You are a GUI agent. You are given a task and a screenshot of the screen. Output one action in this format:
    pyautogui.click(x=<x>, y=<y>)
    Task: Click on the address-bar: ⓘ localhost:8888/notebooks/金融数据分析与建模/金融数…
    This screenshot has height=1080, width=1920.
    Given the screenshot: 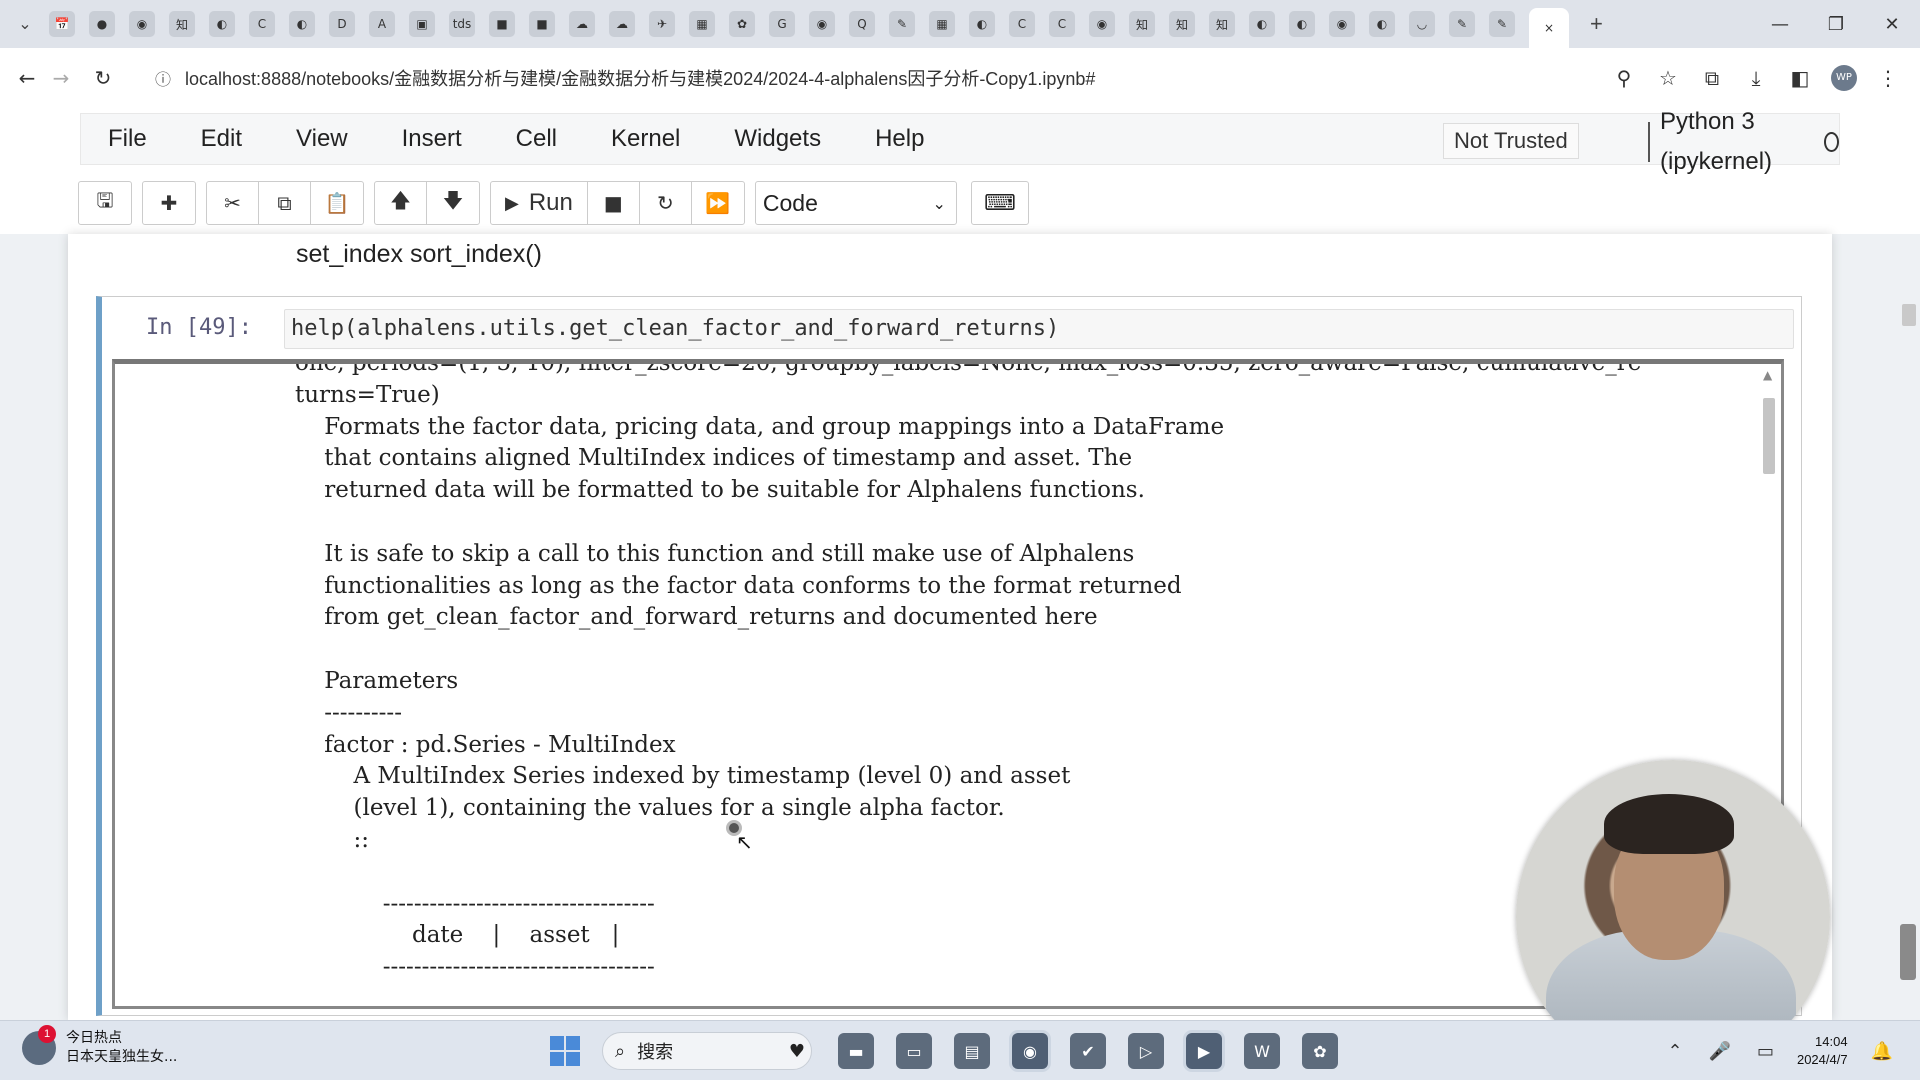 What is the action you would take?
    pyautogui.click(x=905, y=78)
    